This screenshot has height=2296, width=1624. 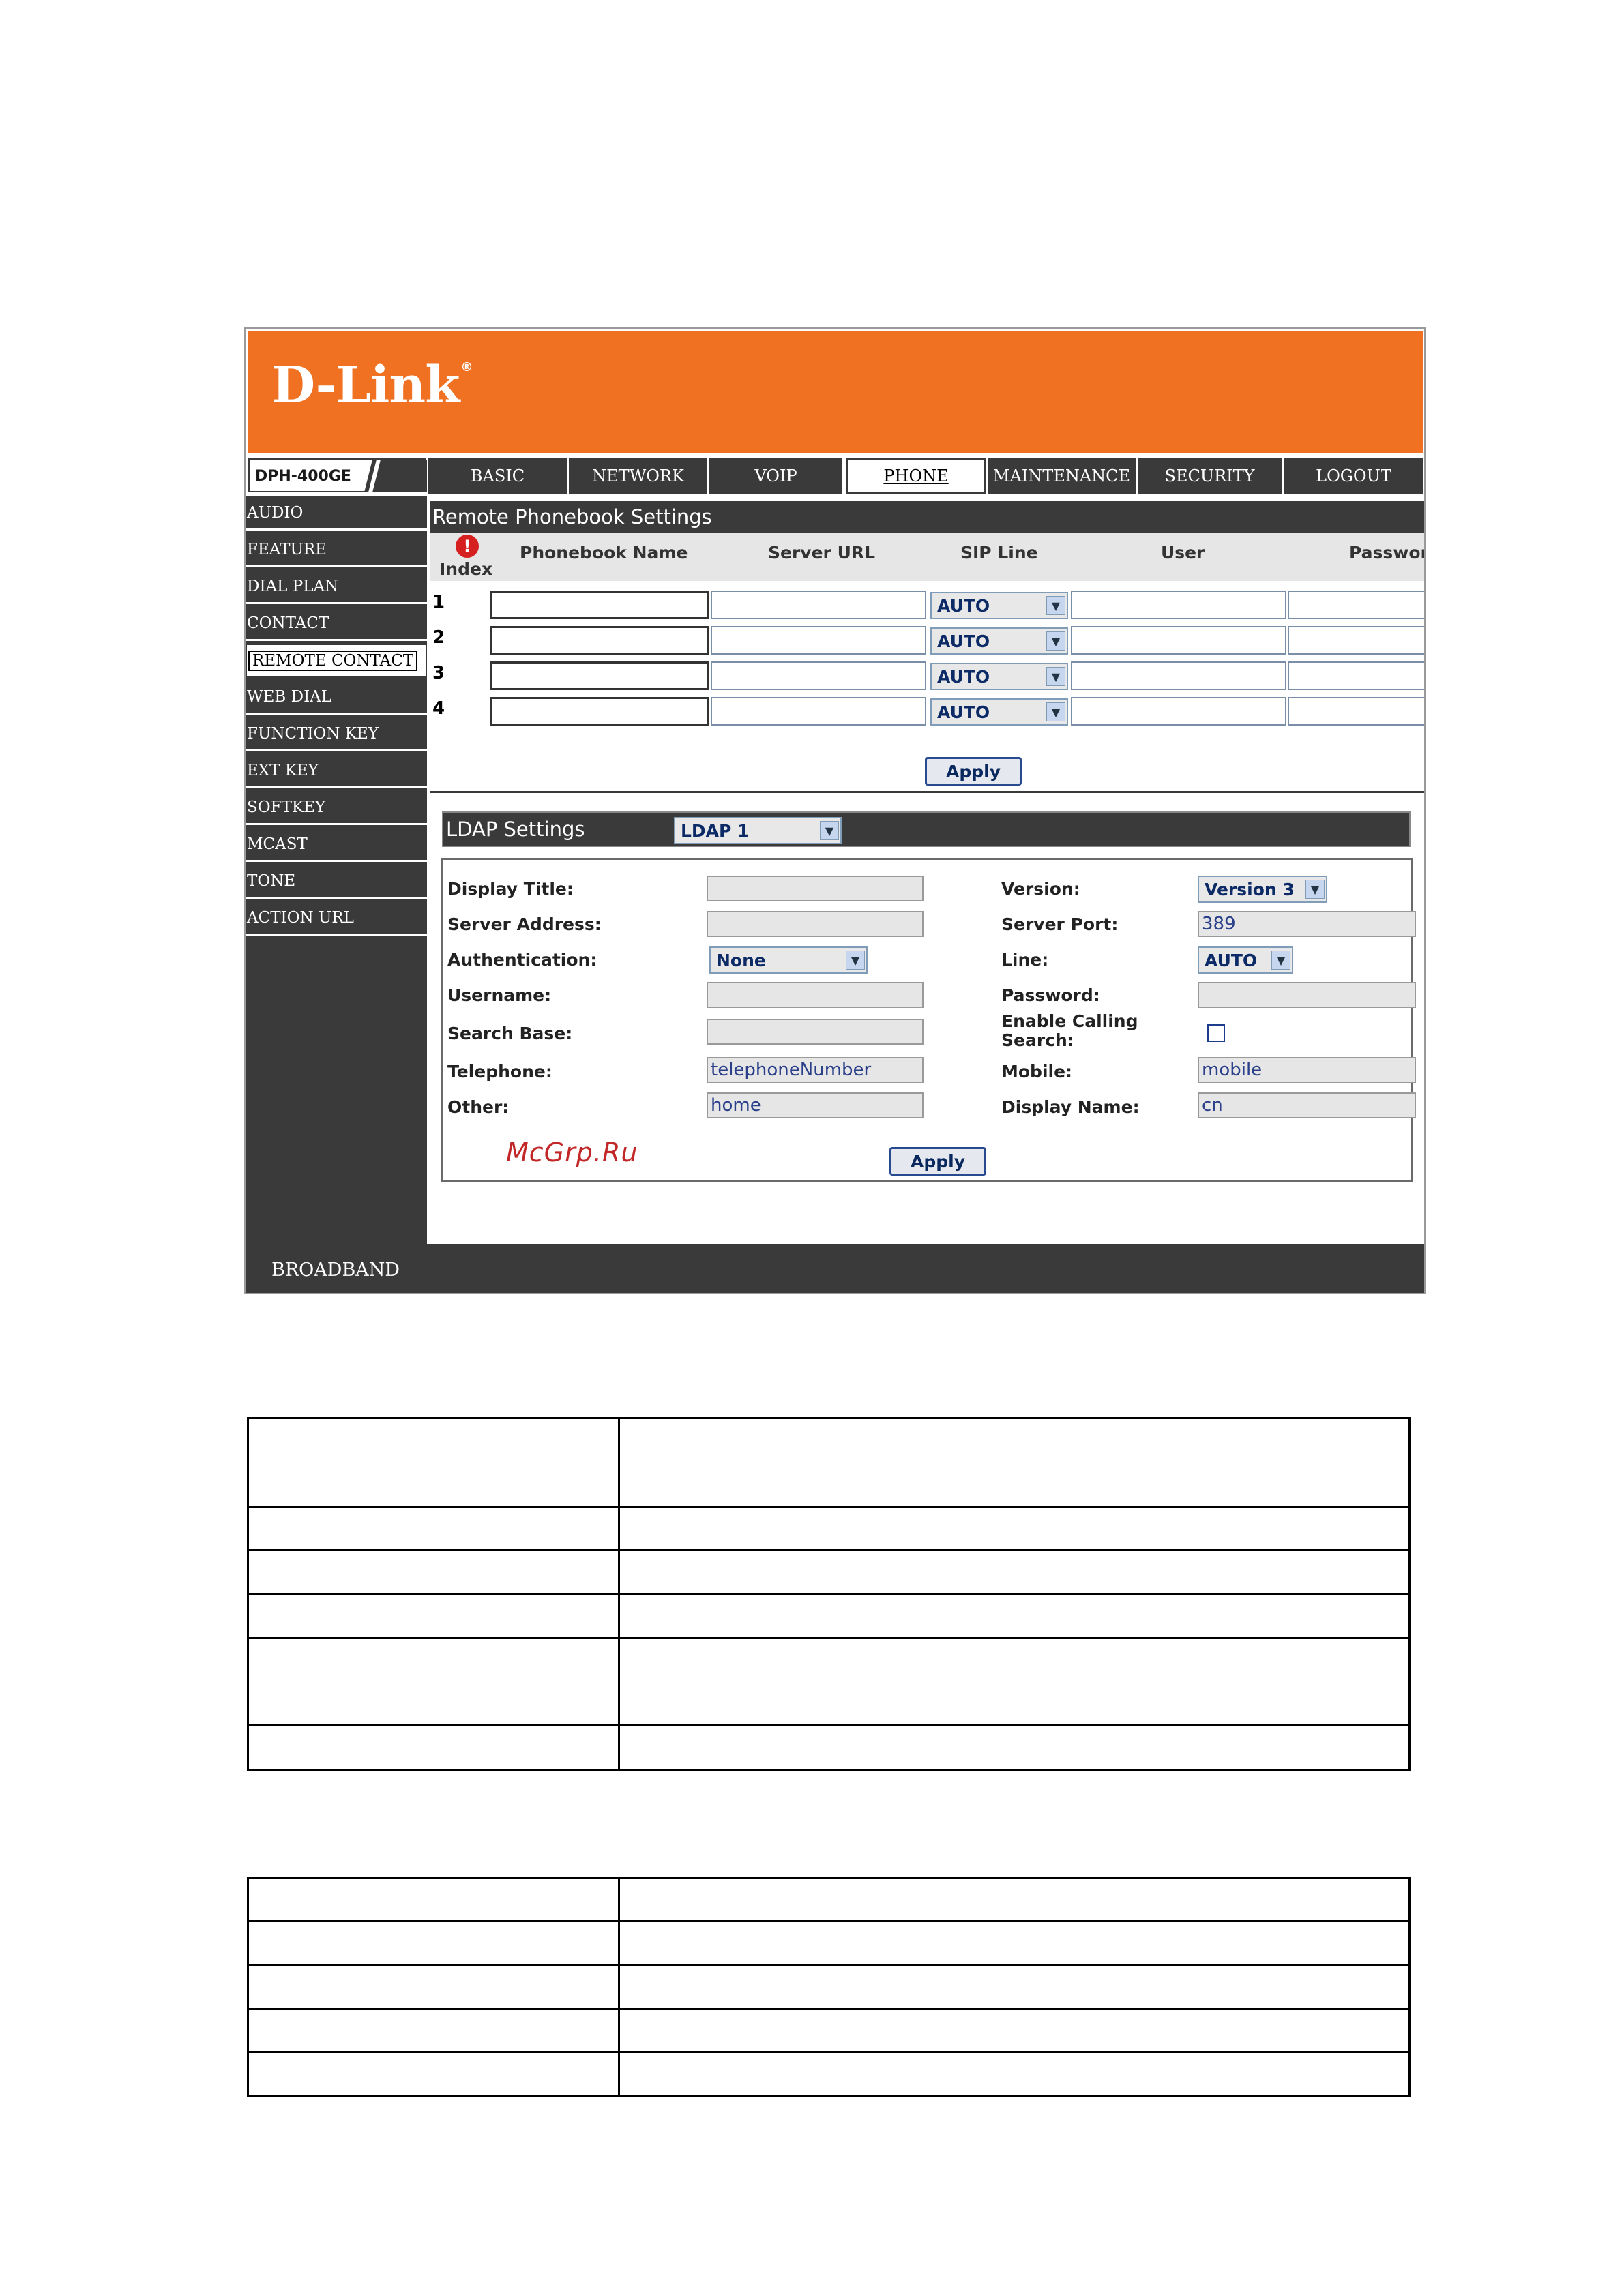 What do you see at coordinates (524, 924) in the screenshot?
I see `label-server-address: Server Address:` at bounding box center [524, 924].